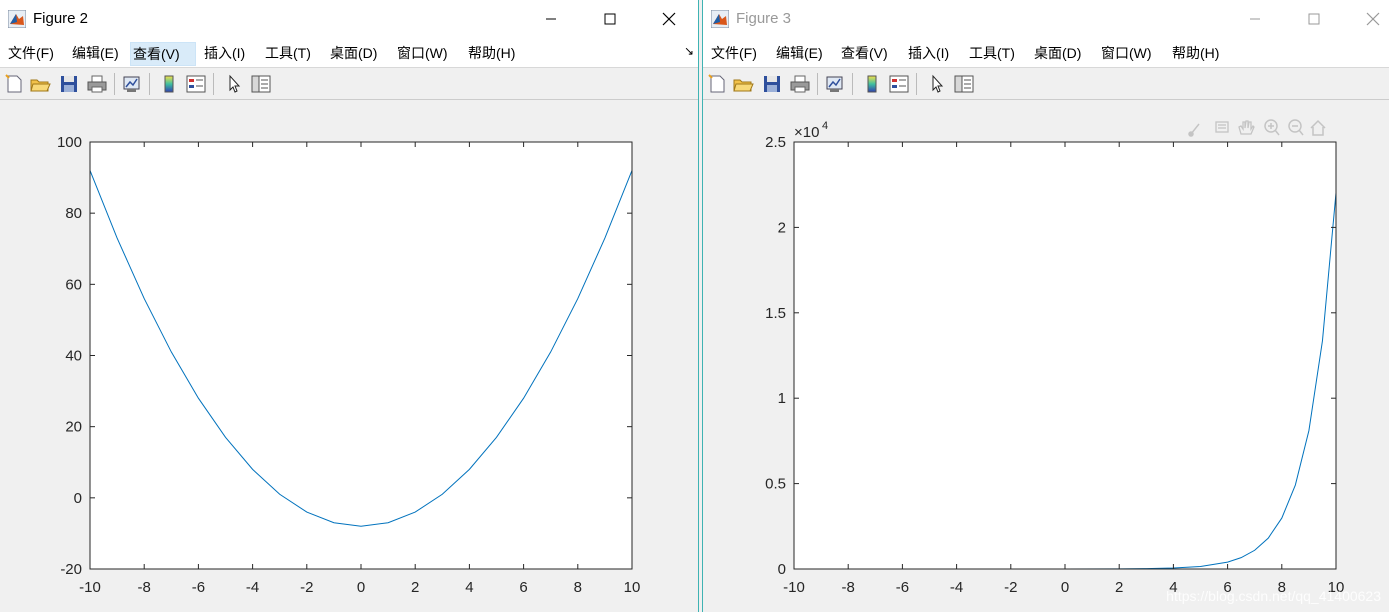  What do you see at coordinates (1246, 127) in the screenshot?
I see `pan-icon` at bounding box center [1246, 127].